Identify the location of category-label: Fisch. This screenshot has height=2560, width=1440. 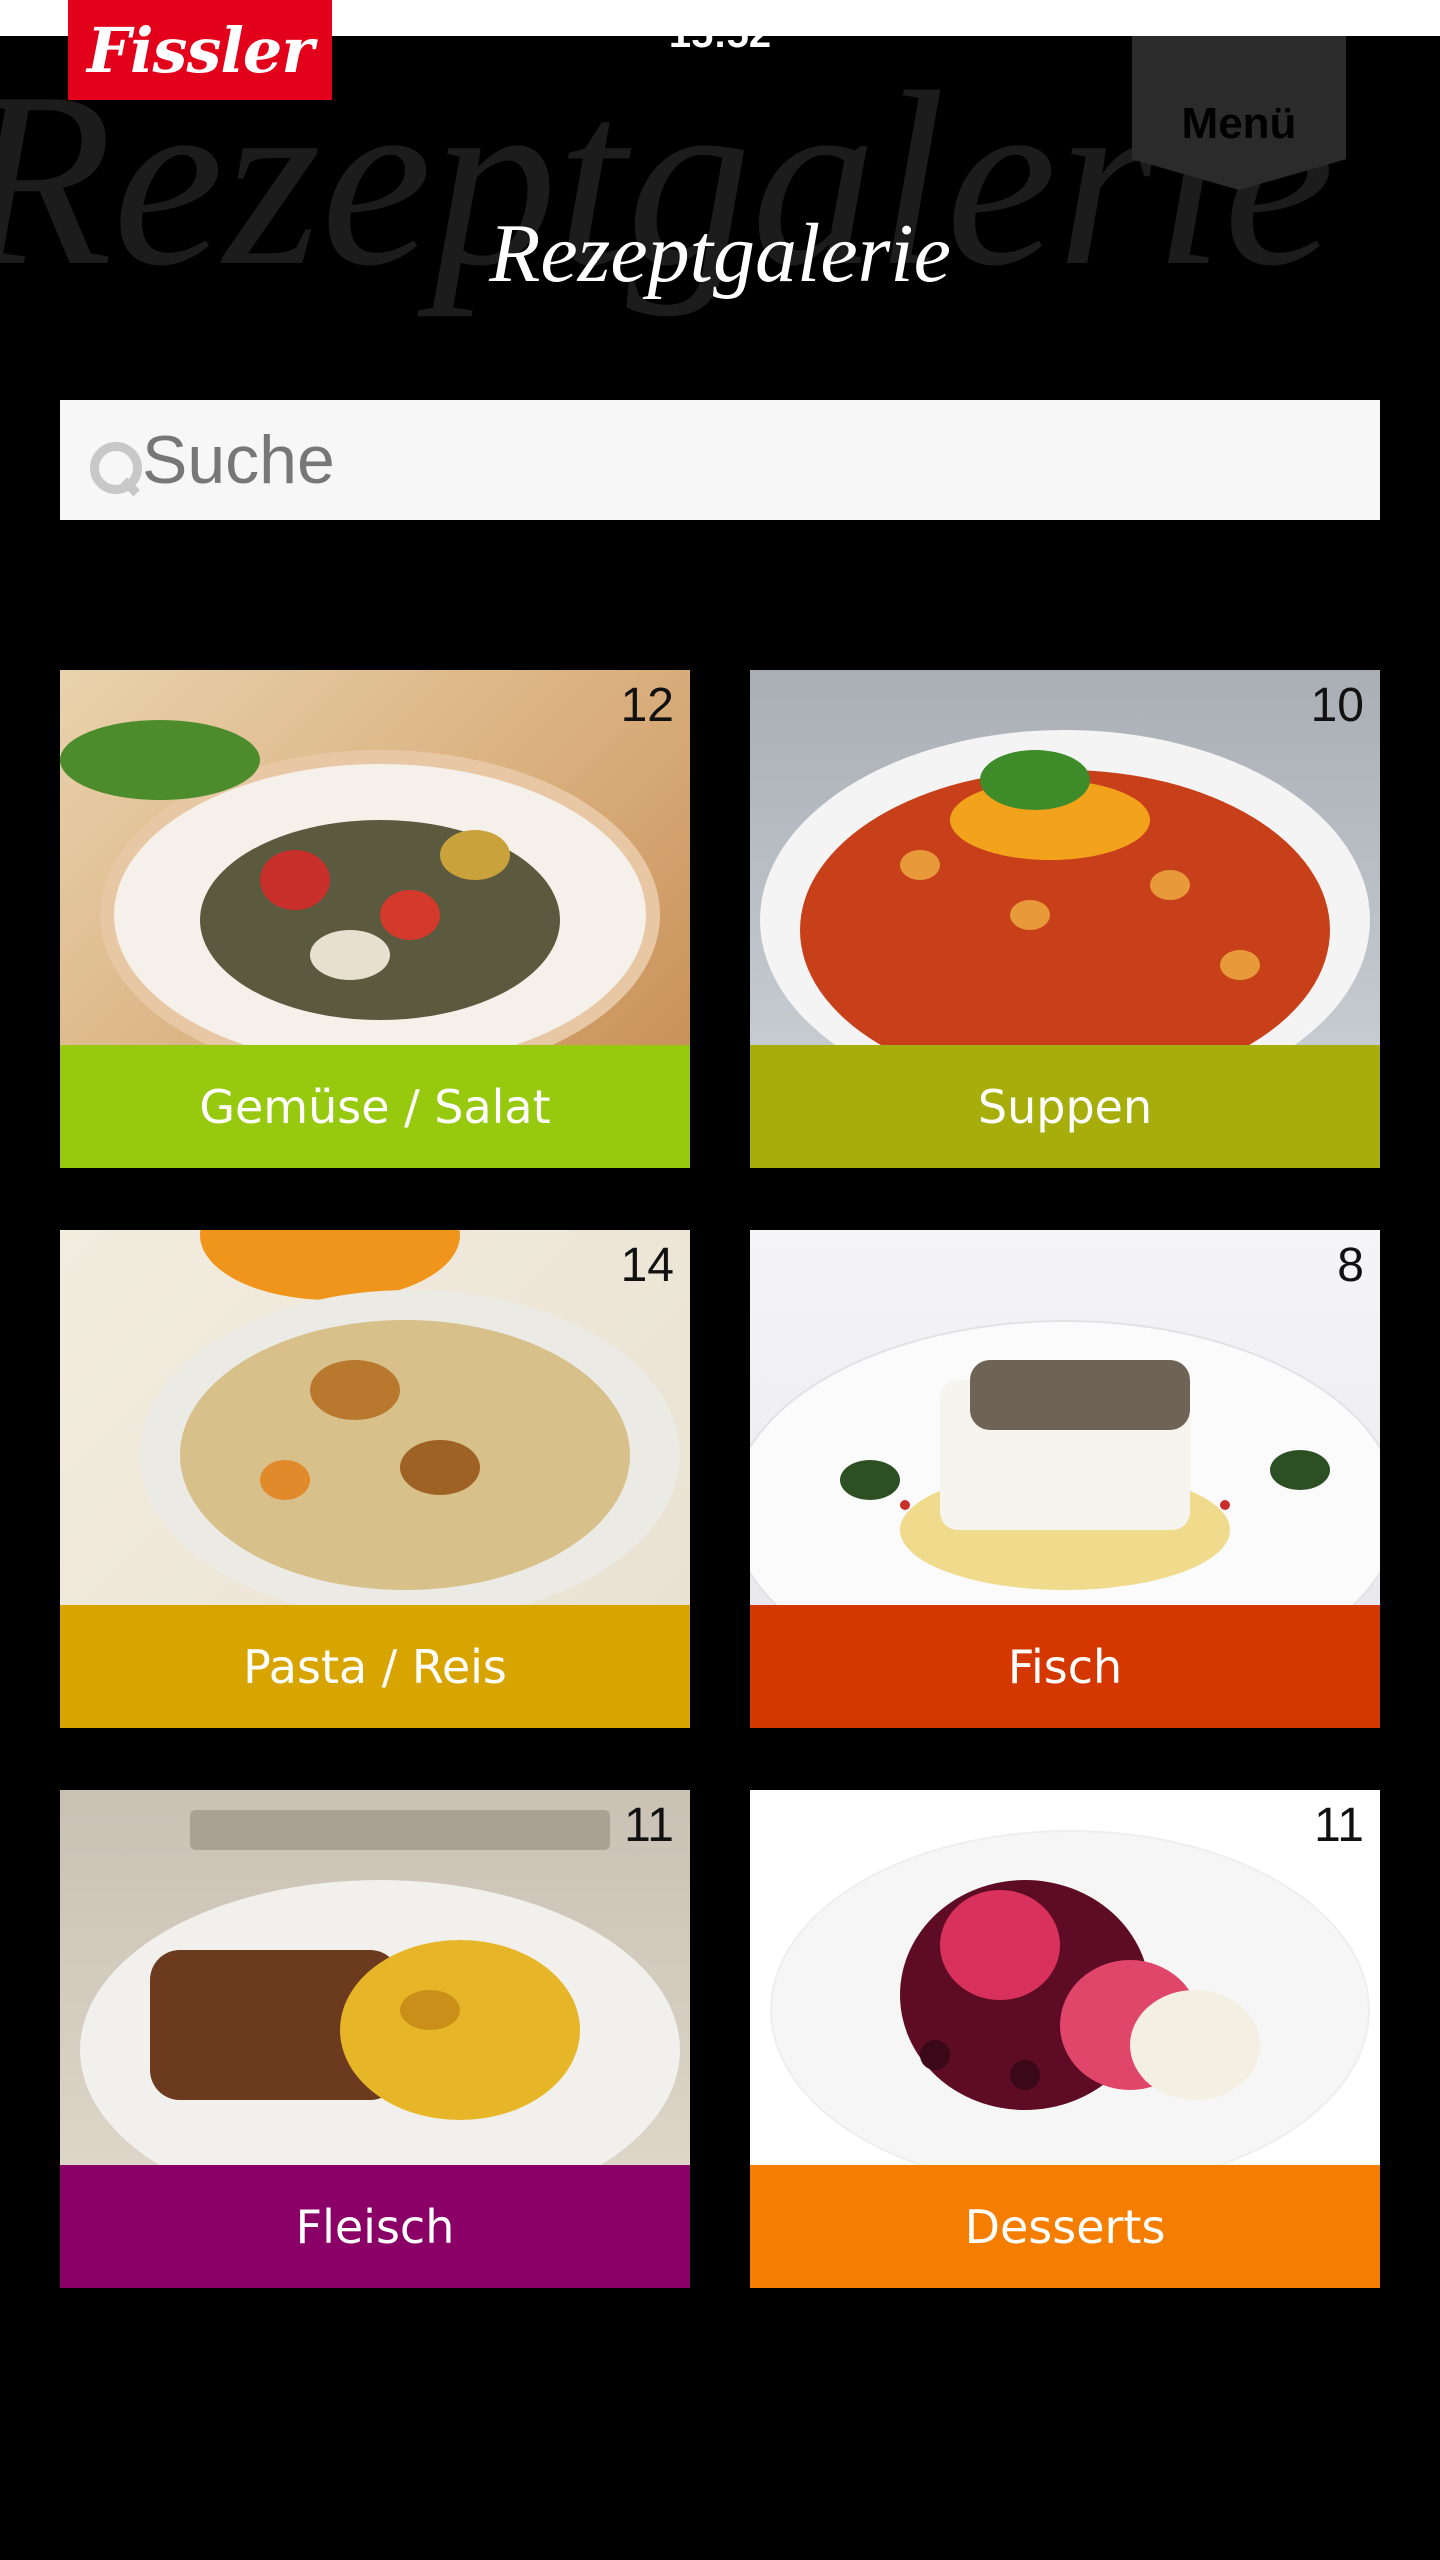
(1065, 1666).